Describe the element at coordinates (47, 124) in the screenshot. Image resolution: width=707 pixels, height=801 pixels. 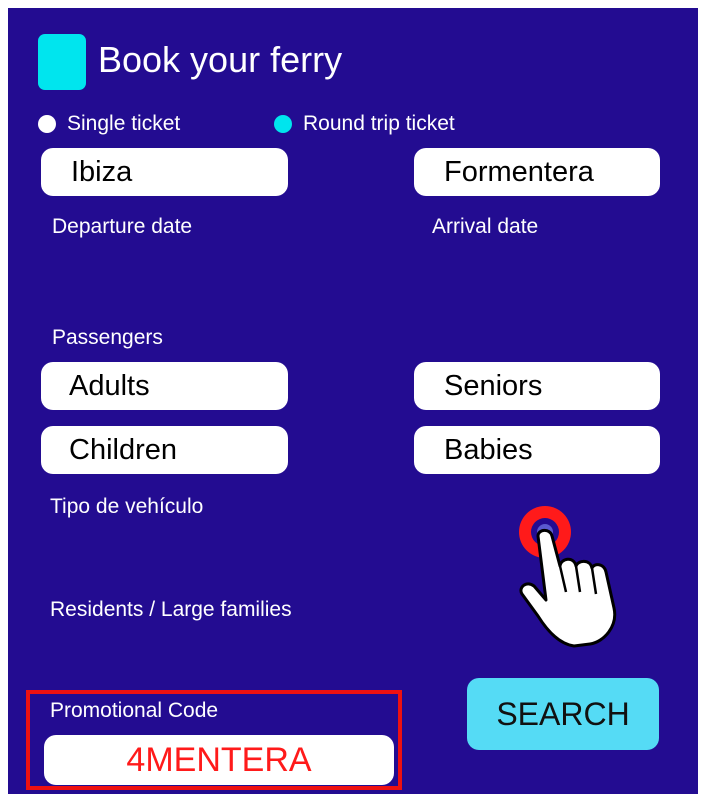
I see `radio-dot-icon` at that location.